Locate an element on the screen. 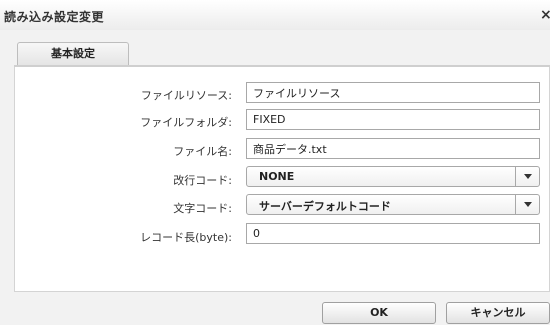  char-code-value: サーバーデフォルトコード is located at coordinates (325, 206).